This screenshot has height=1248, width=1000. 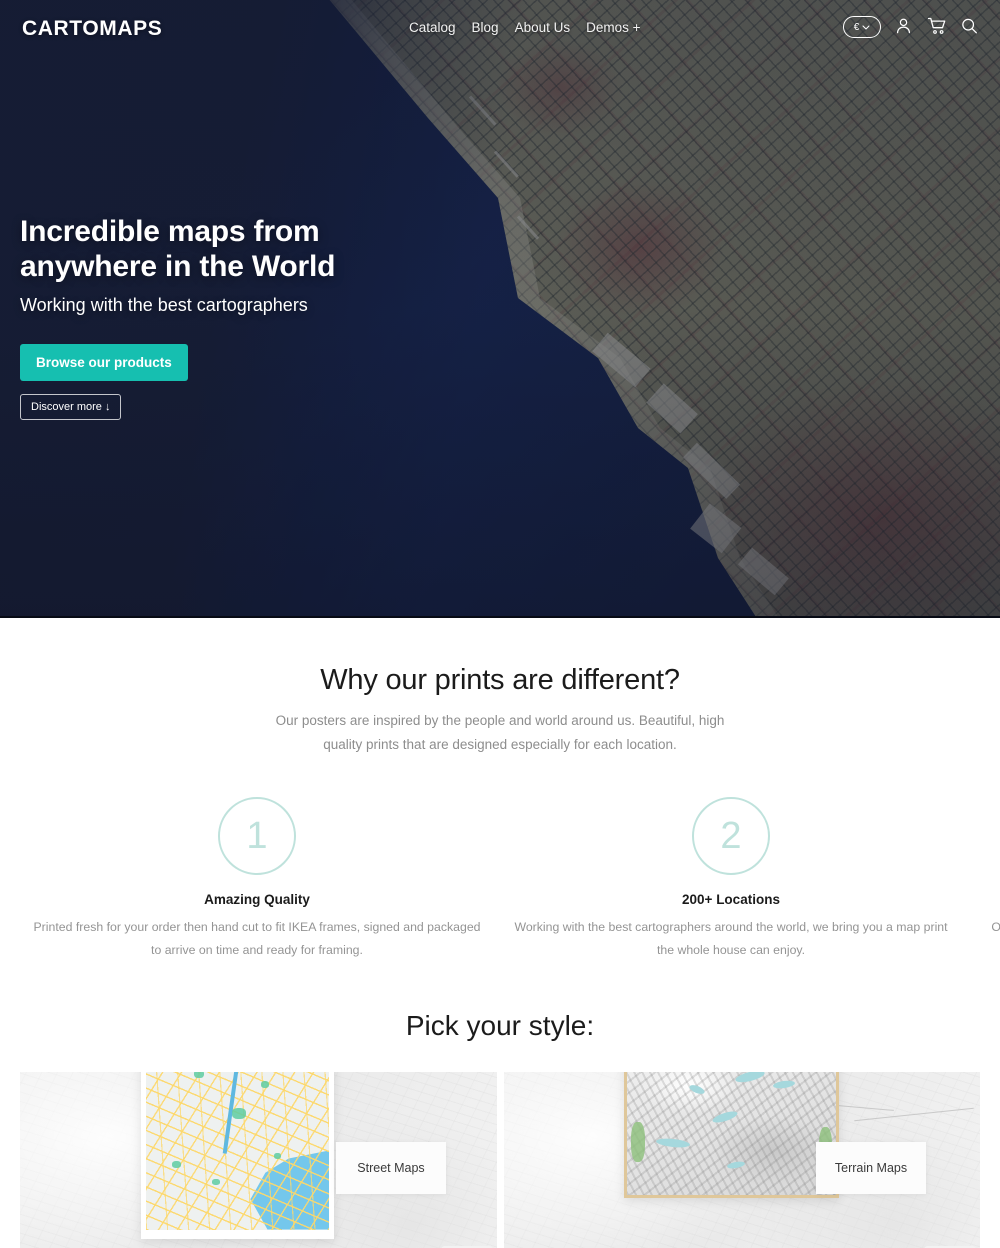 What do you see at coordinates (257, 900) in the screenshot?
I see `feature-title: Amazing Quality` at bounding box center [257, 900].